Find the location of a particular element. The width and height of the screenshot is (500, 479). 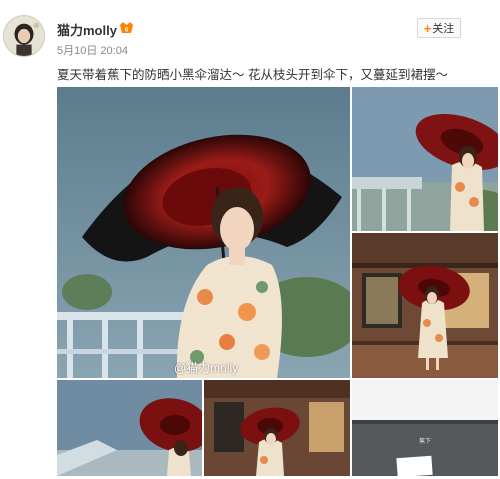

photo-right-top is located at coordinates (425, 159).